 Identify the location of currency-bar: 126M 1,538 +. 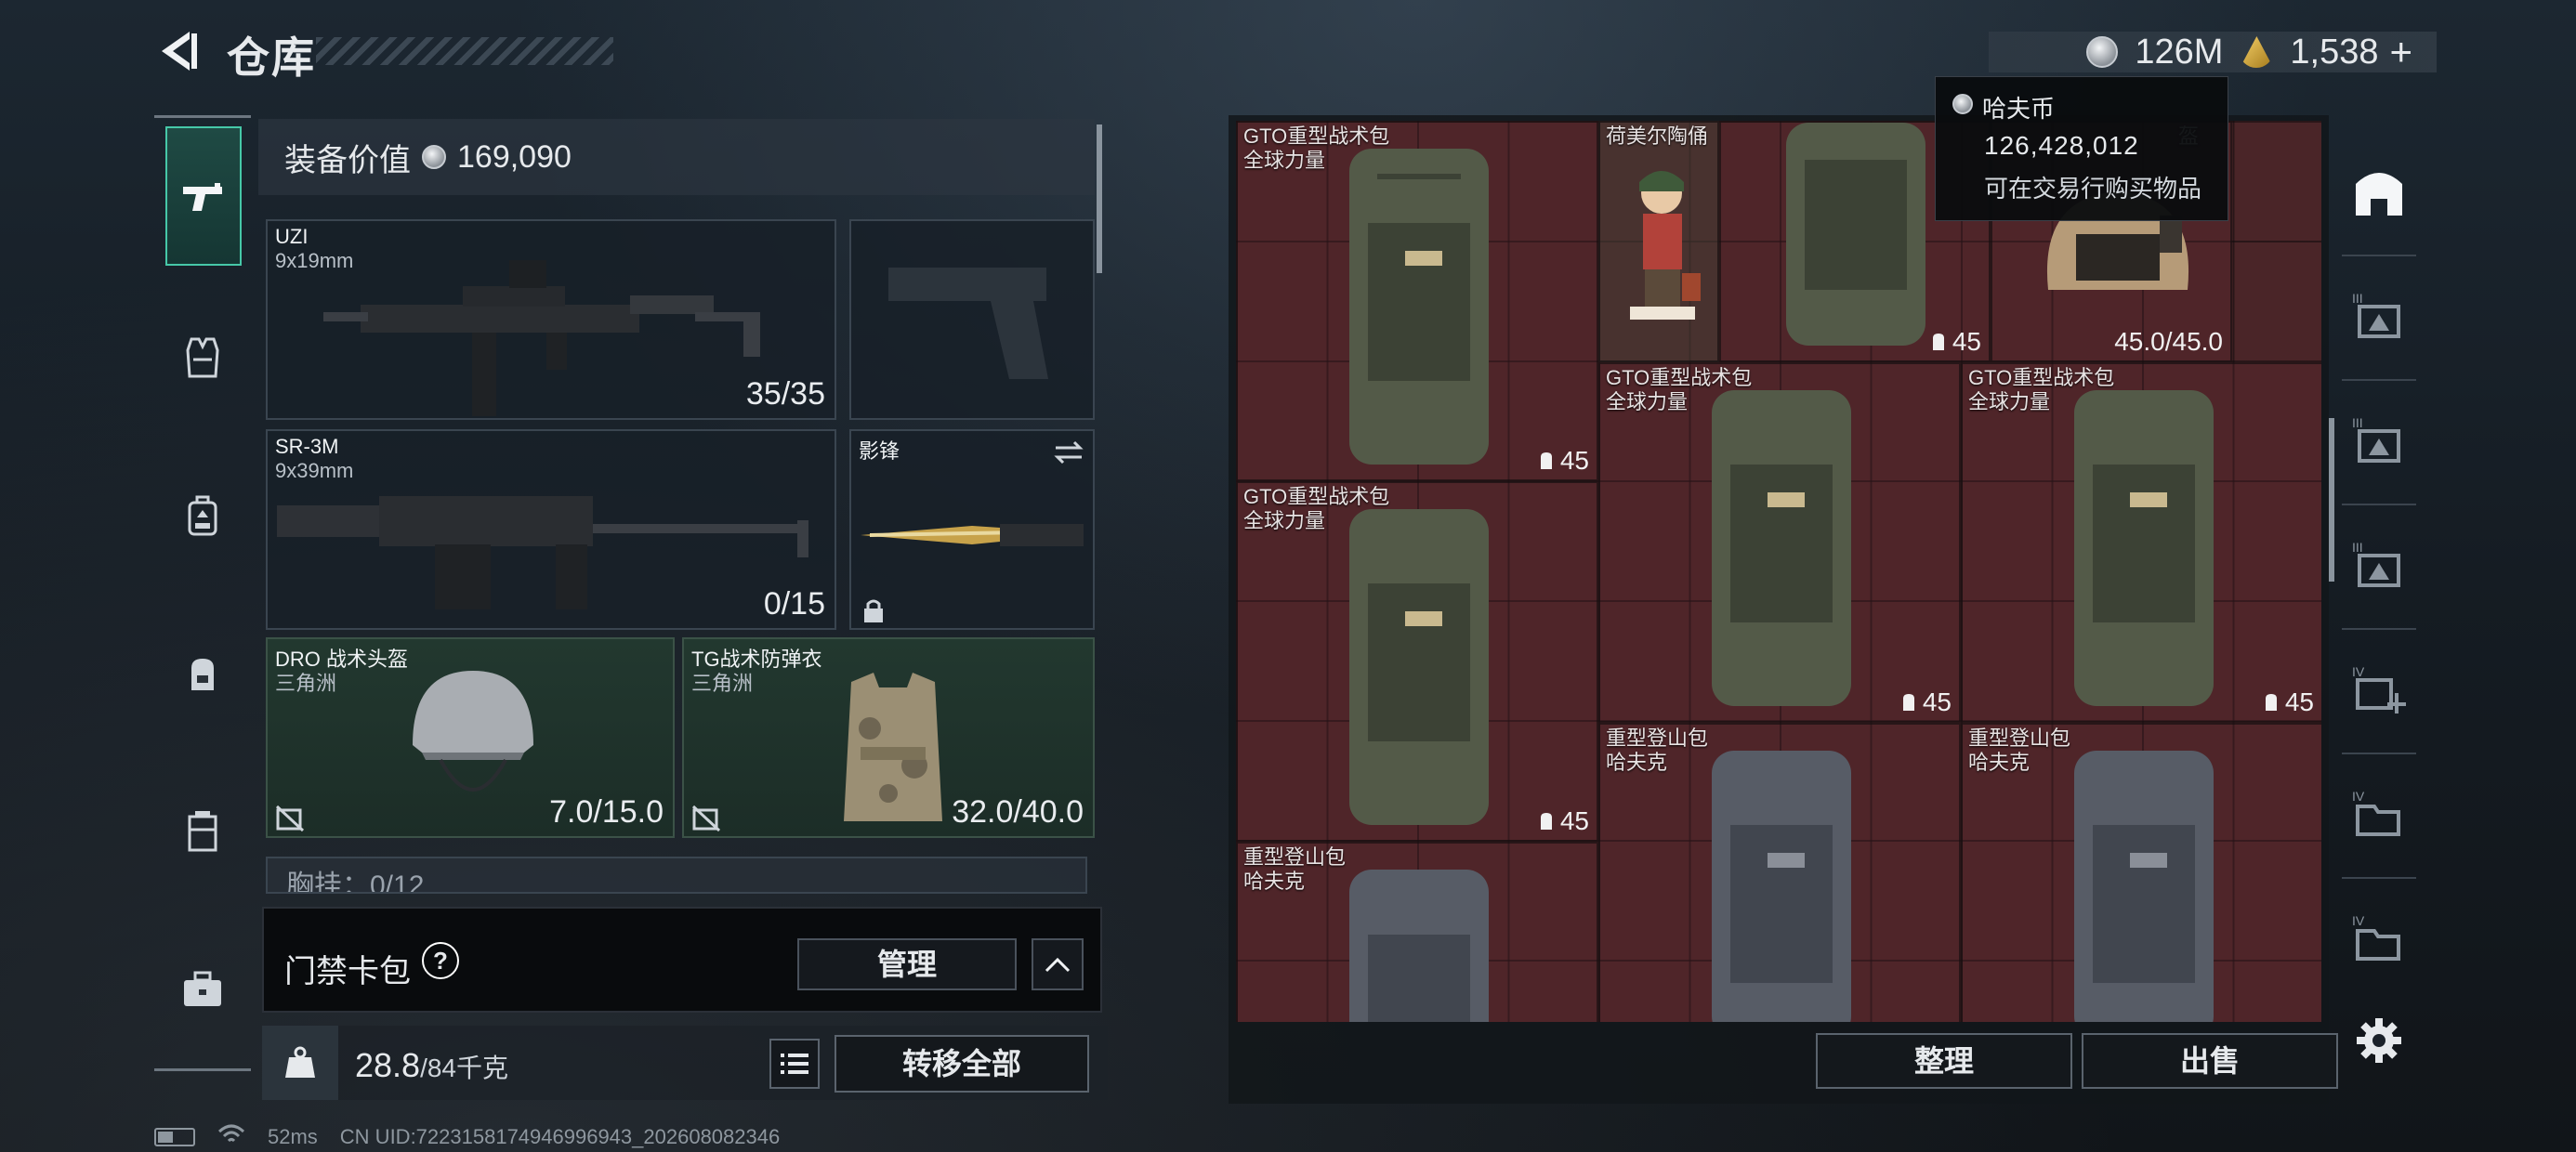
(2213, 52).